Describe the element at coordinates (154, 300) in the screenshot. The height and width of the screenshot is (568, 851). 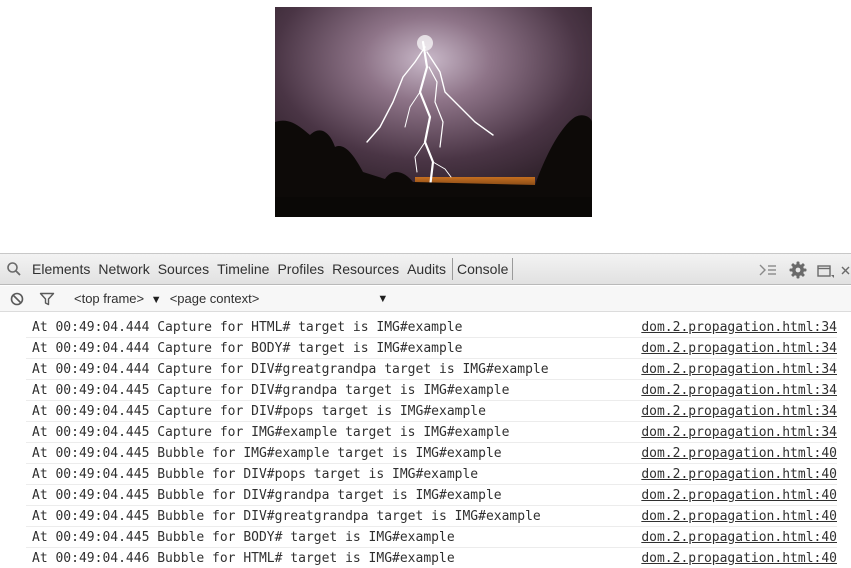
I see `dropdown-arrow-icon: ▼` at that location.